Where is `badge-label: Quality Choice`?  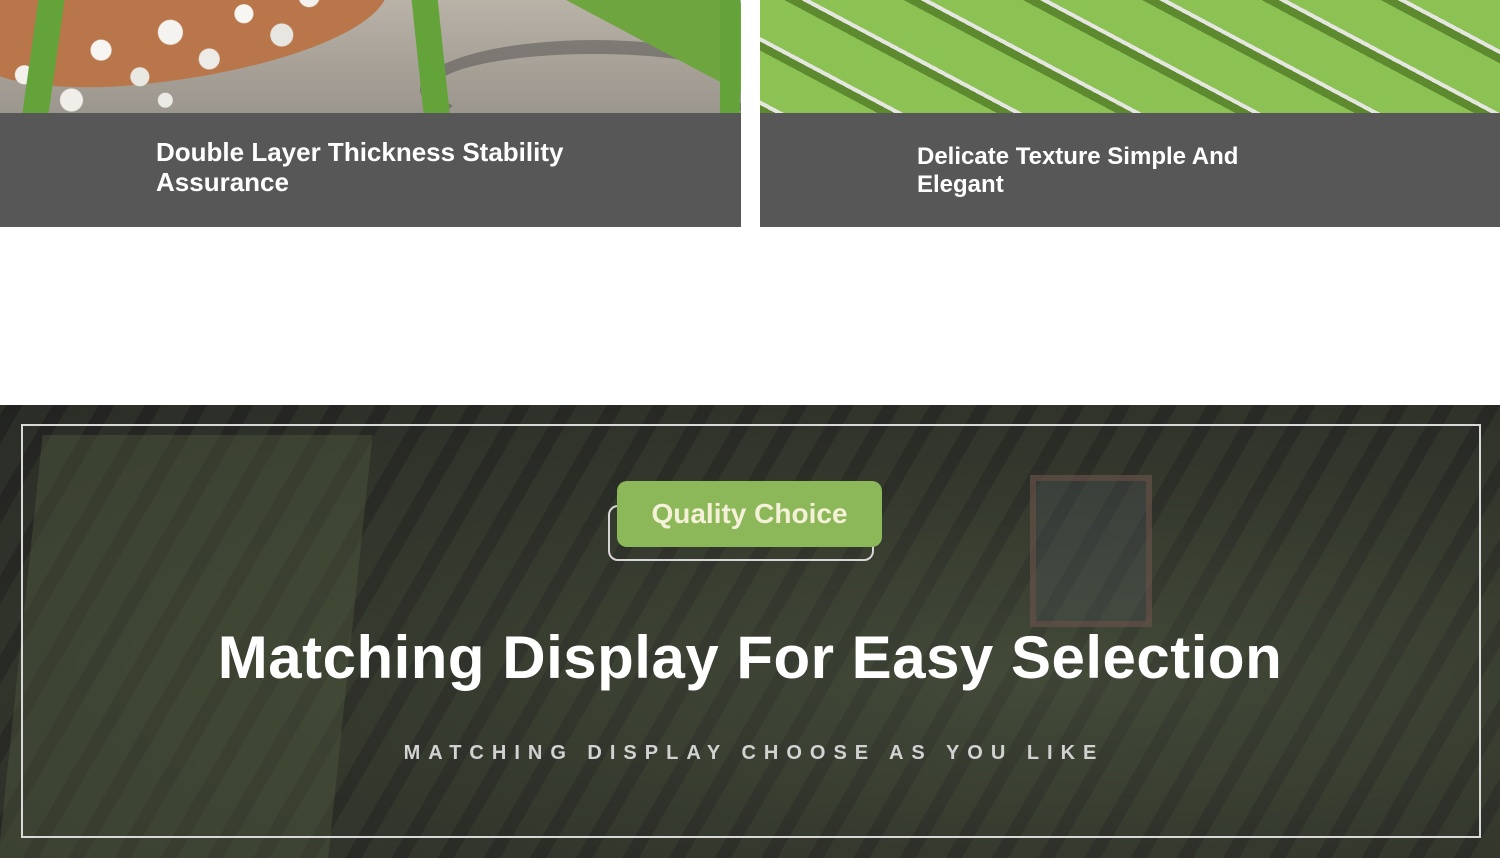
badge-label: Quality Choice is located at coordinates (749, 514).